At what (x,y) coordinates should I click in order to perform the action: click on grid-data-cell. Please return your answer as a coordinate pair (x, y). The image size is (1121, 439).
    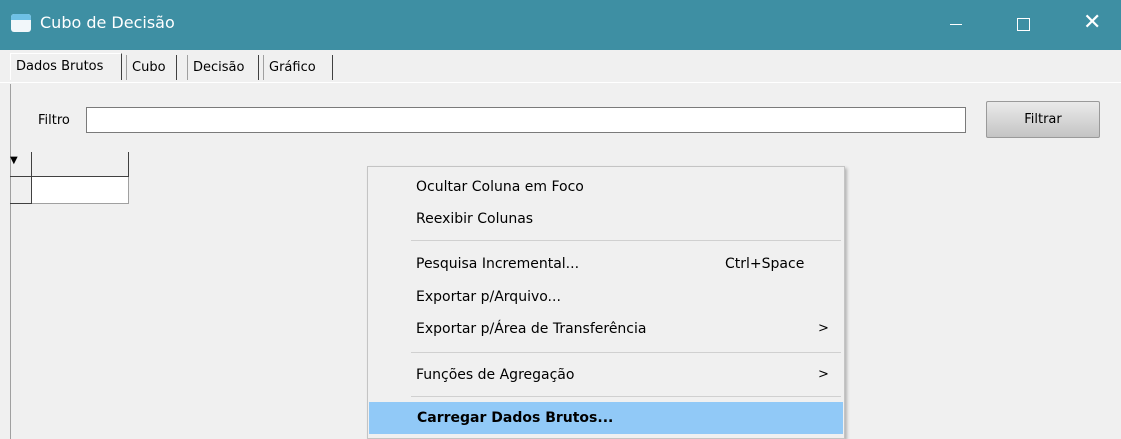
    Looking at the image, I should click on (80, 190).